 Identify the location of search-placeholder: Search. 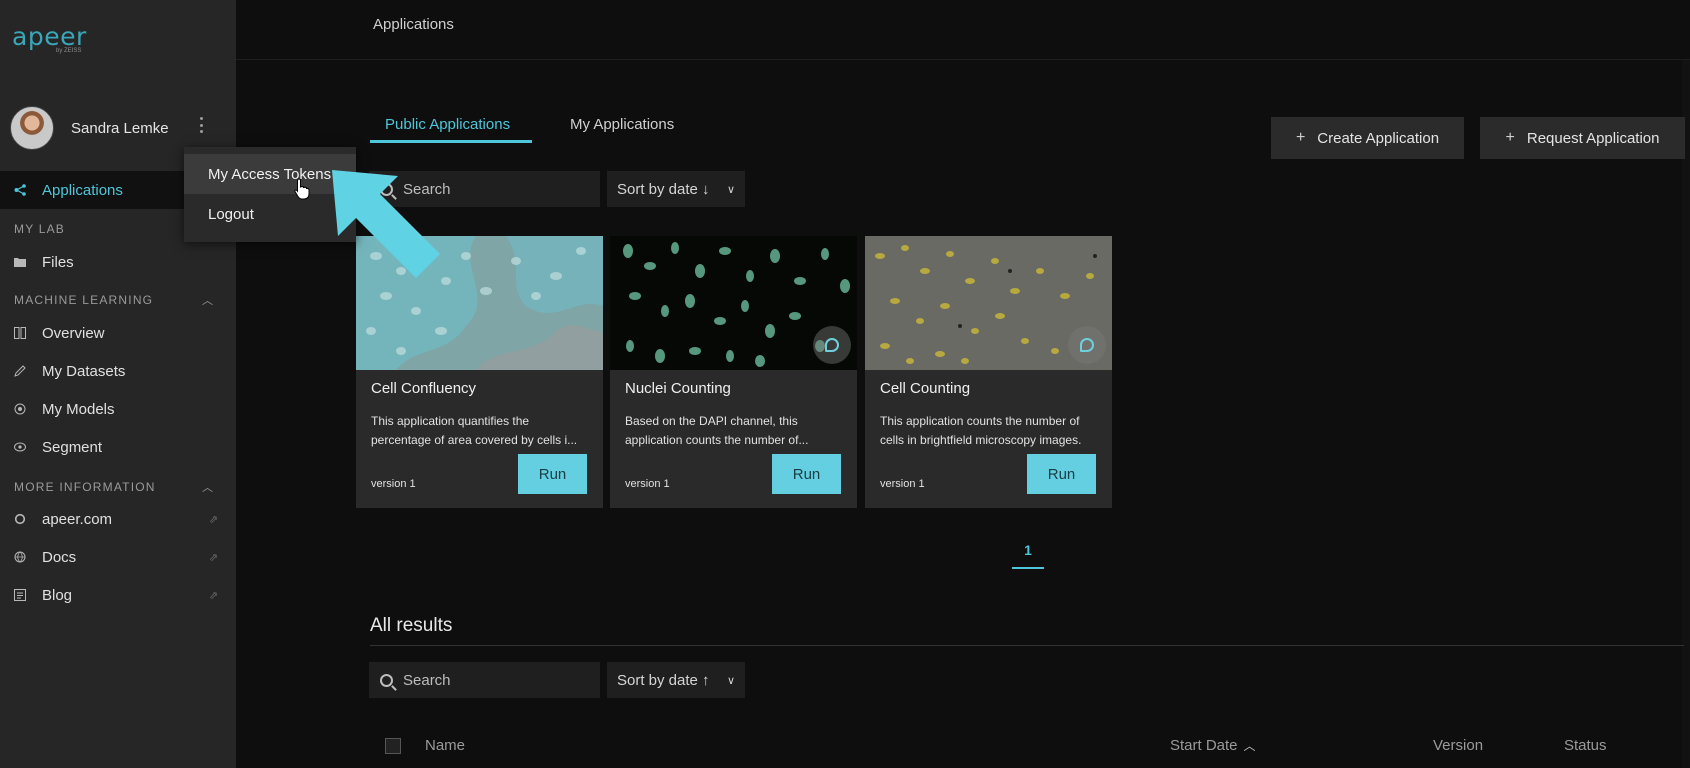
(427, 680).